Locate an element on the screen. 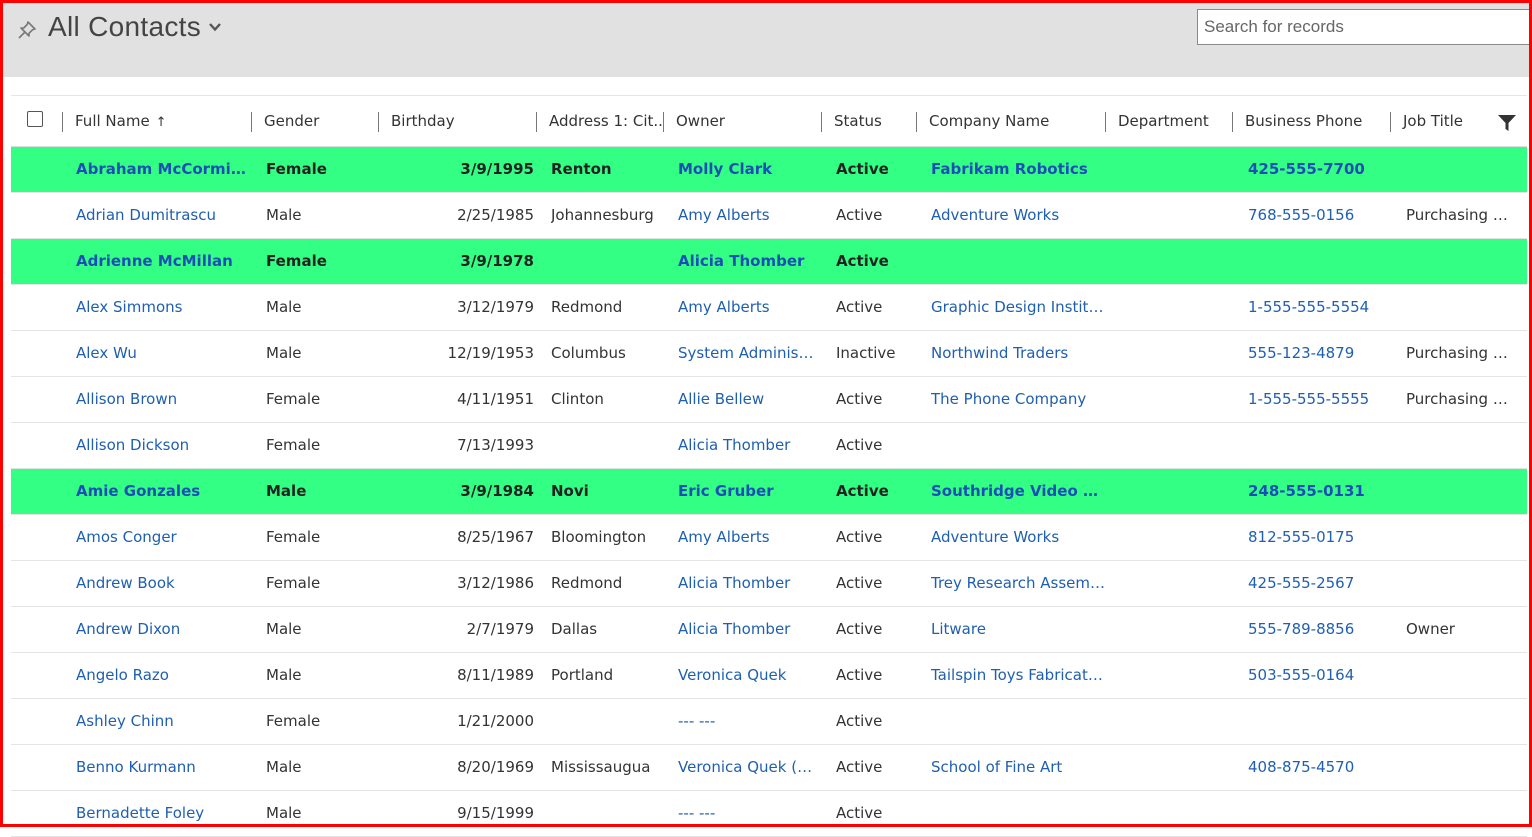 The width and height of the screenshot is (1532, 837). cell-business-phone: 248-555-0131 is located at coordinates (1318, 491).